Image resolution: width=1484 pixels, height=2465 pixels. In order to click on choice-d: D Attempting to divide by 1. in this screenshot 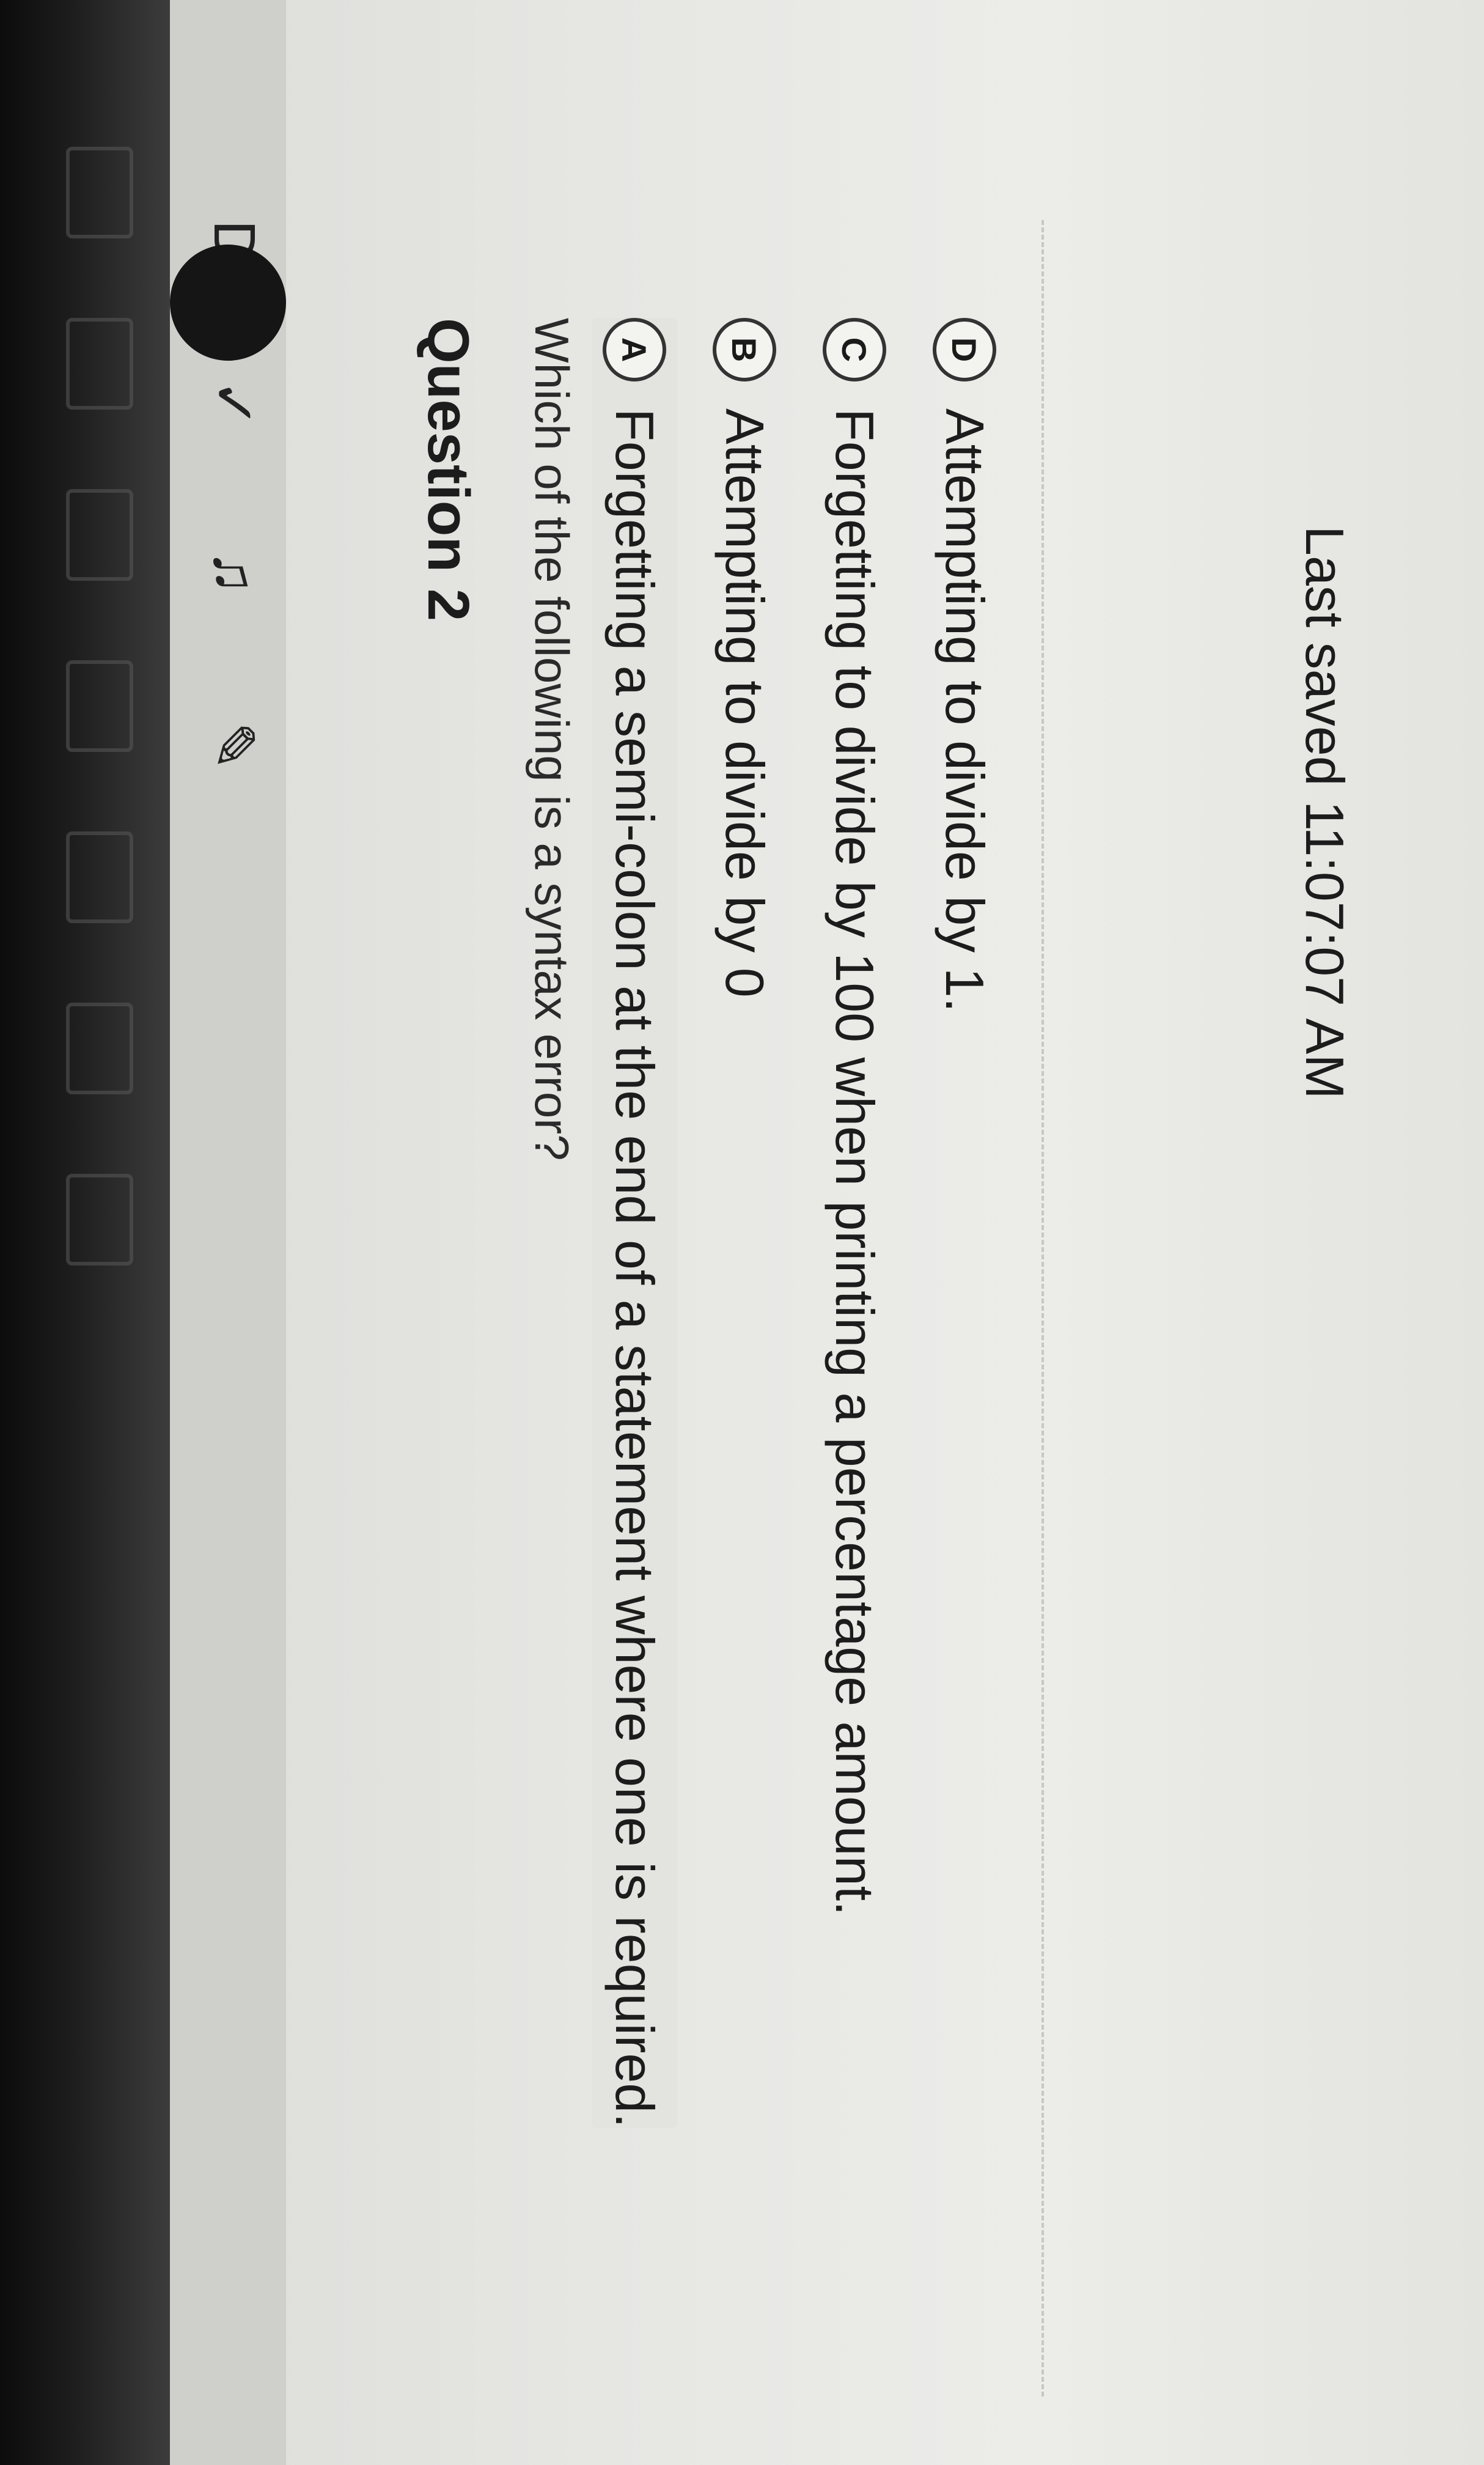, I will do `click(964, 665)`.